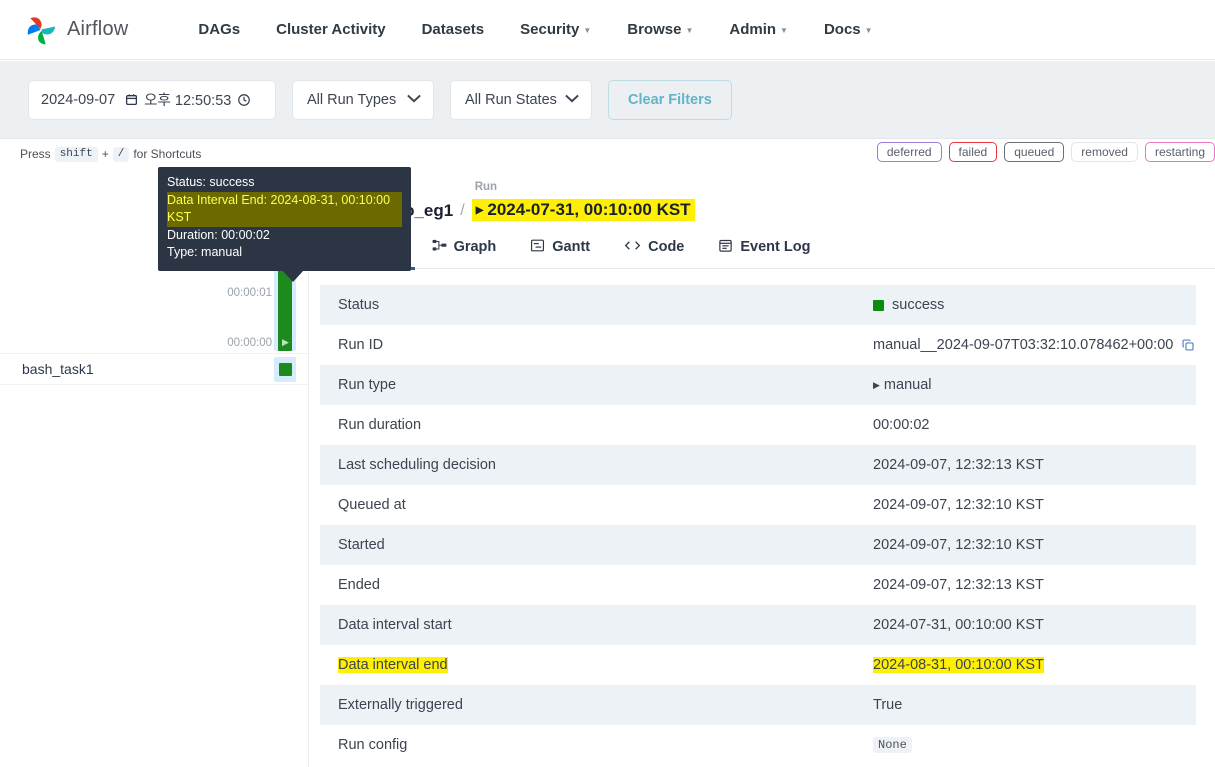  What do you see at coordinates (167, 154) in the screenshot?
I see `hint-suffix: for Shortcuts` at bounding box center [167, 154].